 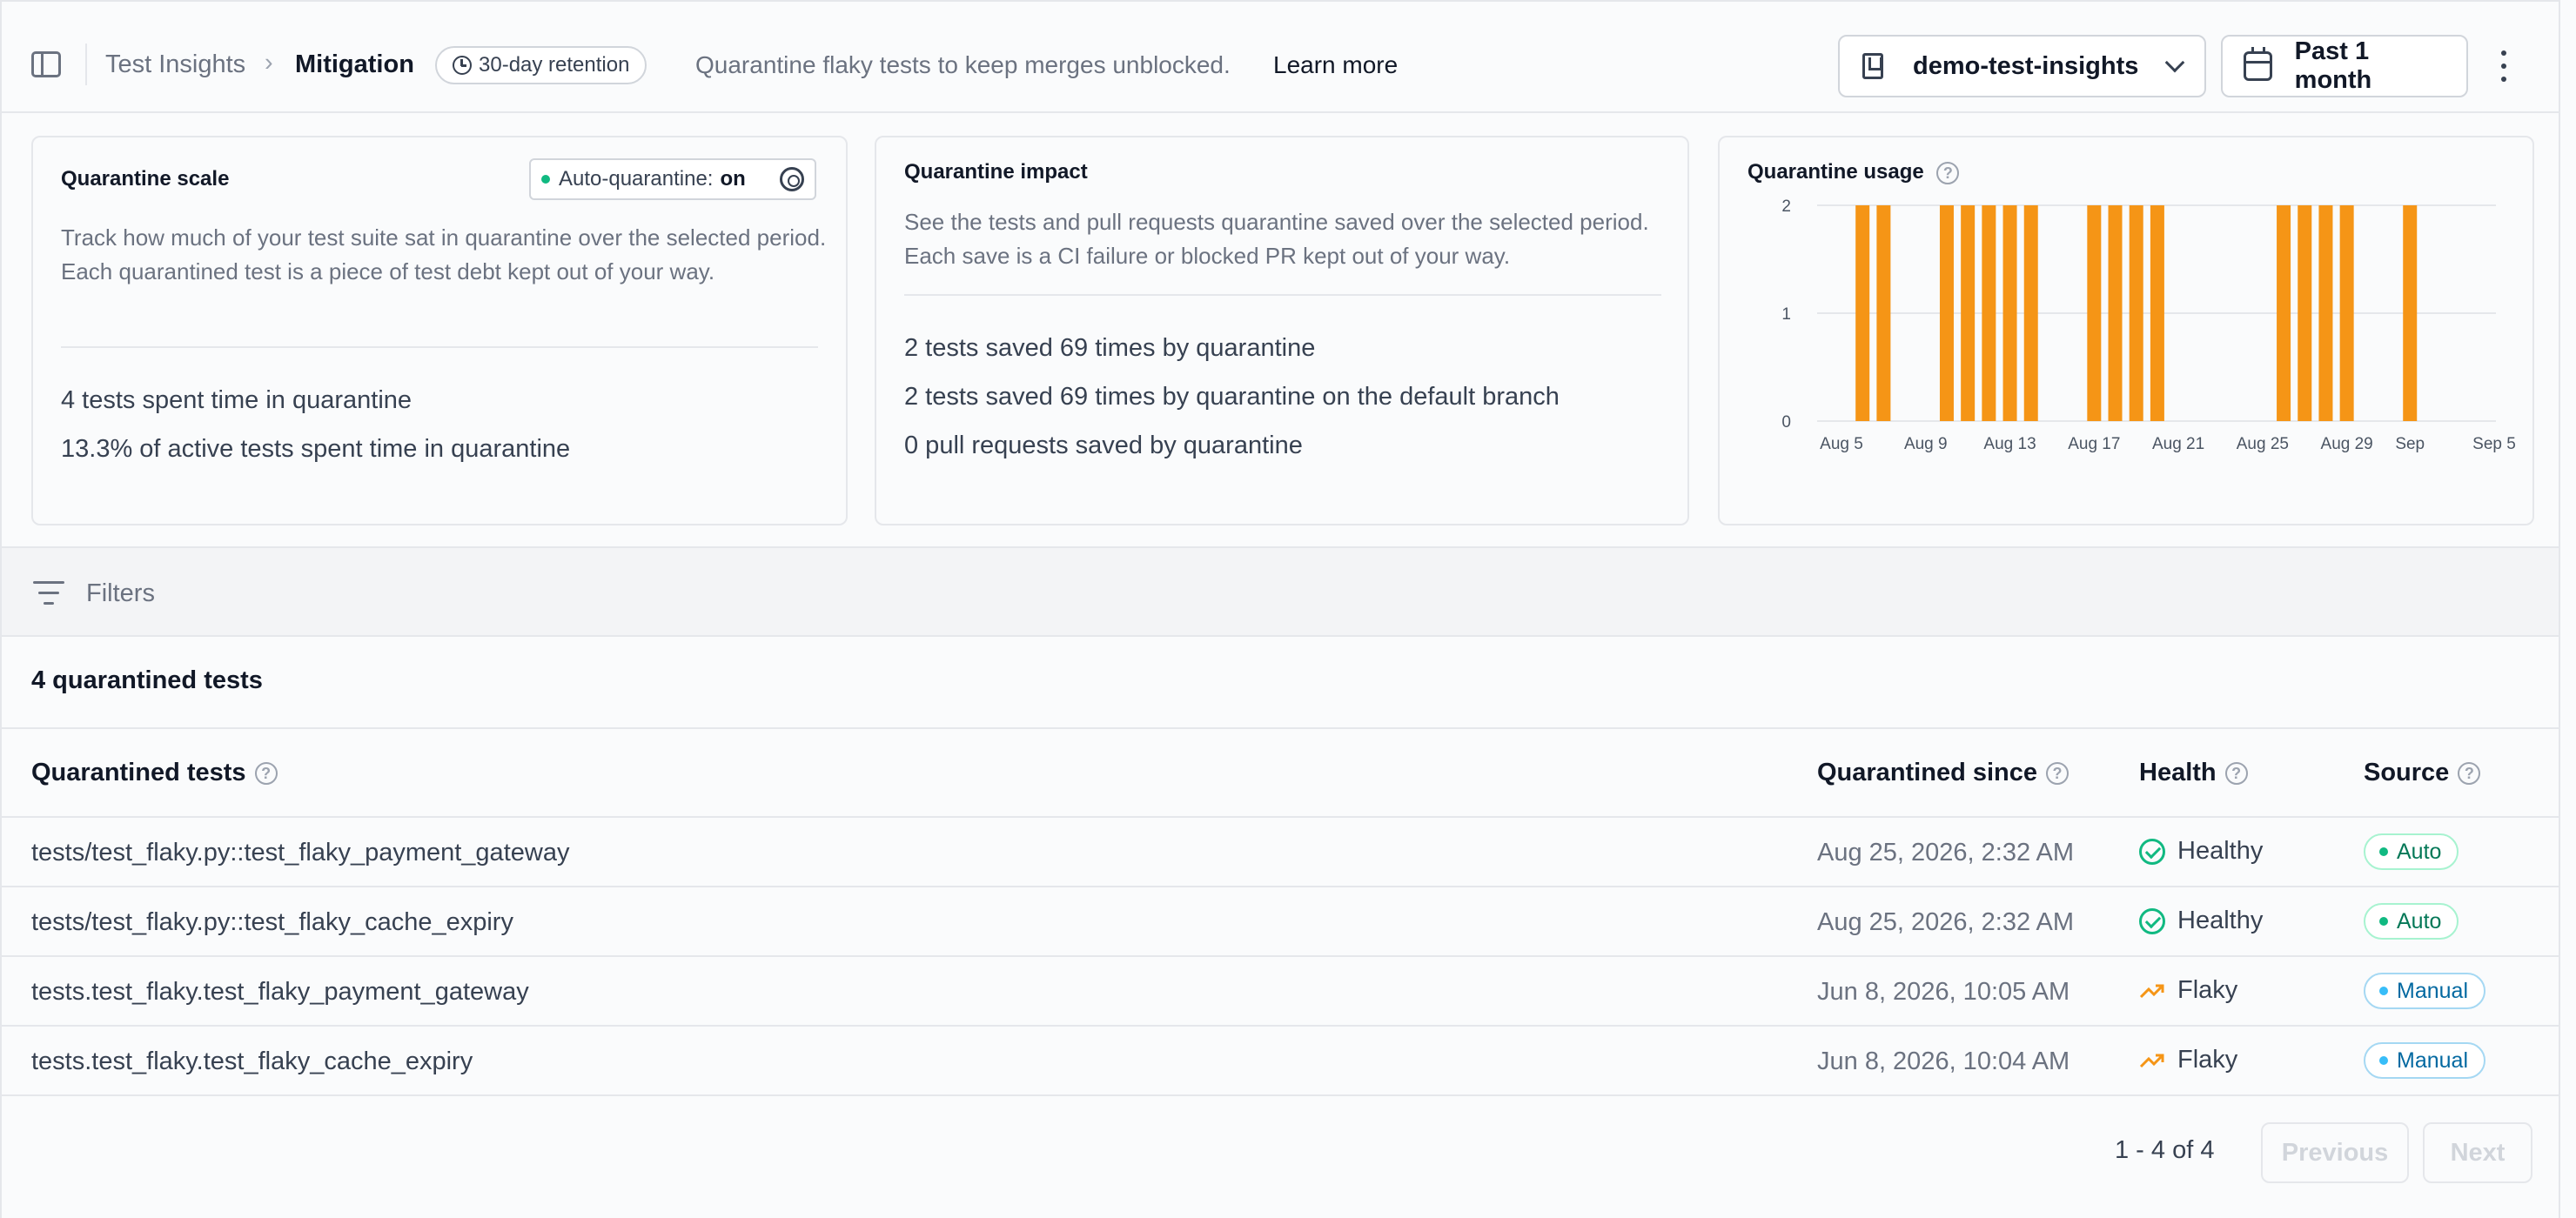 I want to click on pagination-info: 1 - 4 of 4, so click(x=2165, y=1150).